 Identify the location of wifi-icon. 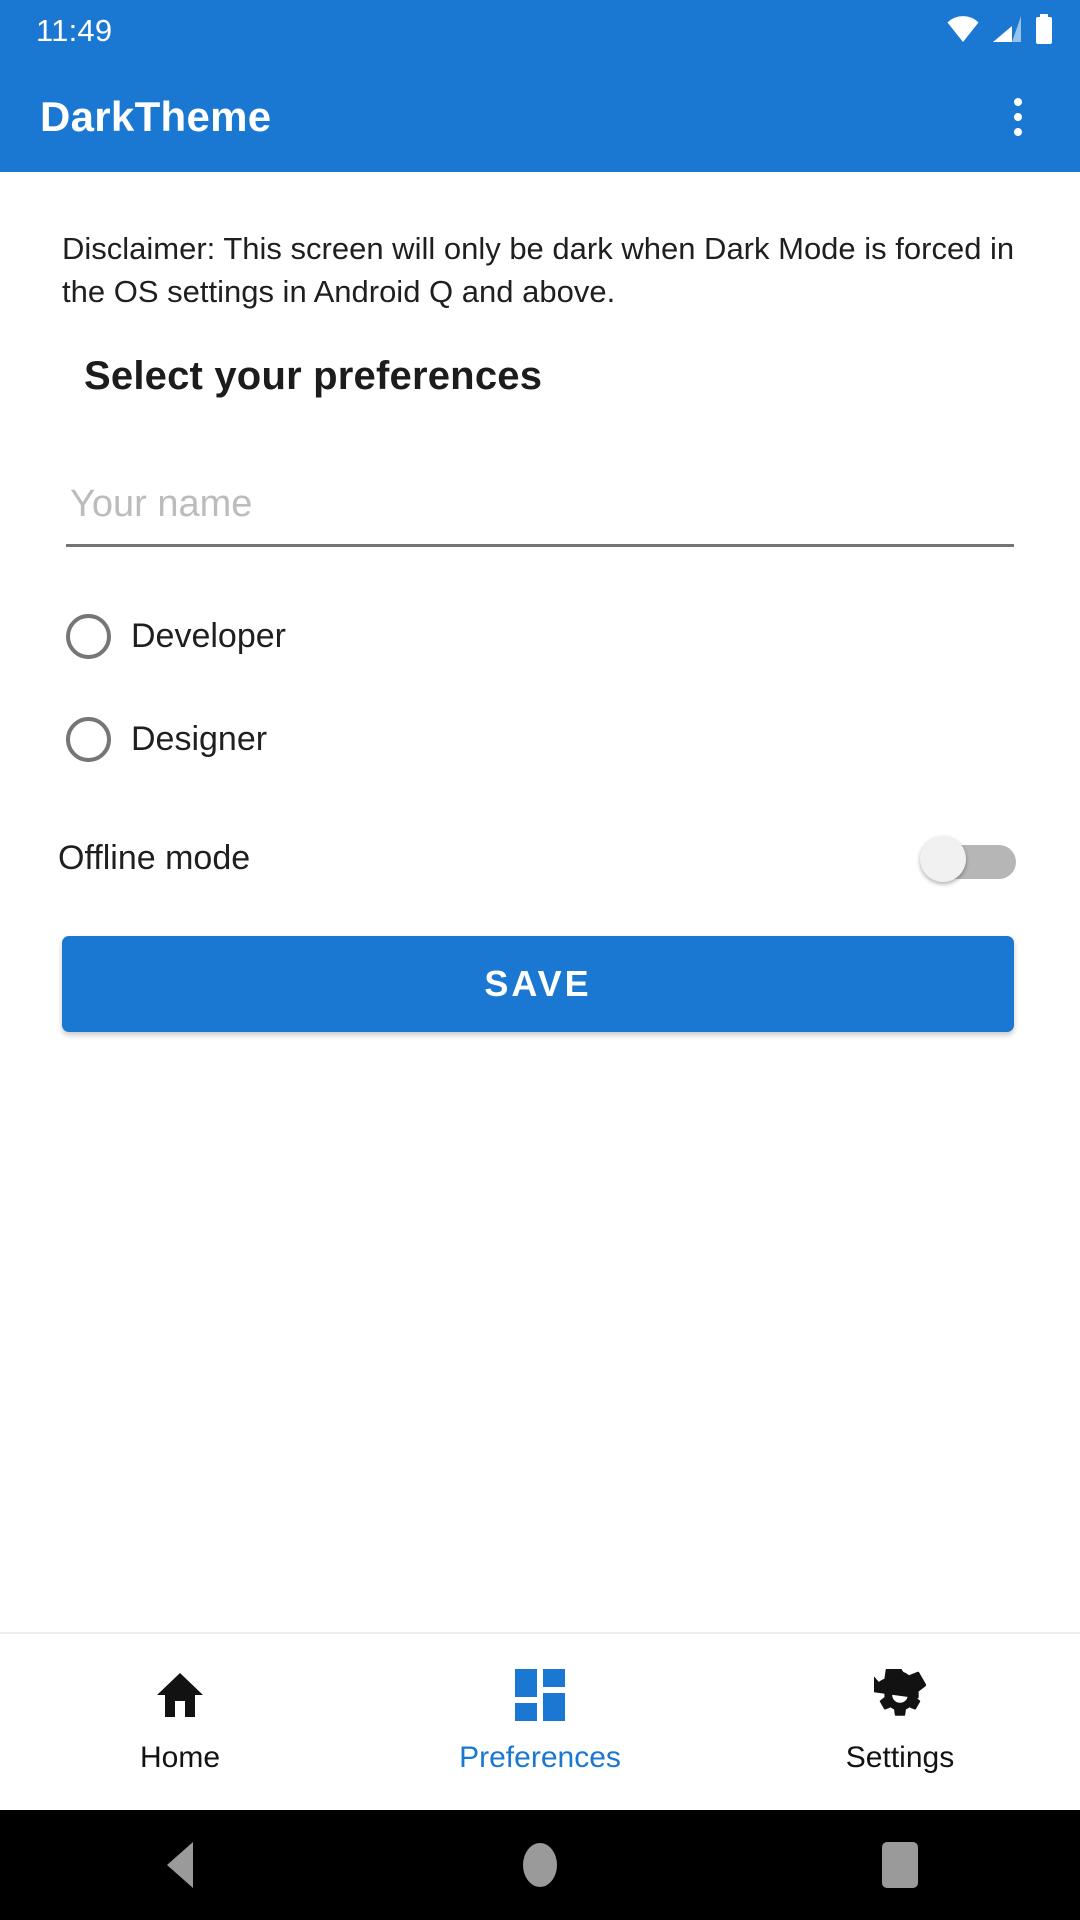
(963, 31).